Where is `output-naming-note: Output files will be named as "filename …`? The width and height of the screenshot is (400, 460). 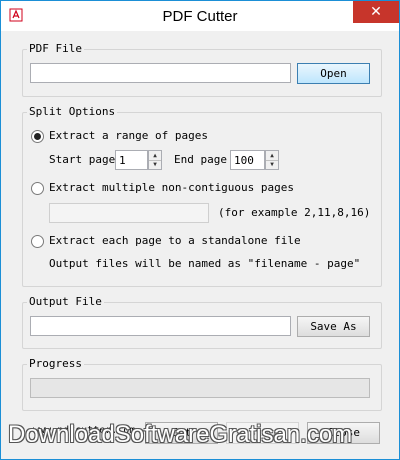 output-naming-note: Output files will be named as "filename … is located at coordinates (205, 263).